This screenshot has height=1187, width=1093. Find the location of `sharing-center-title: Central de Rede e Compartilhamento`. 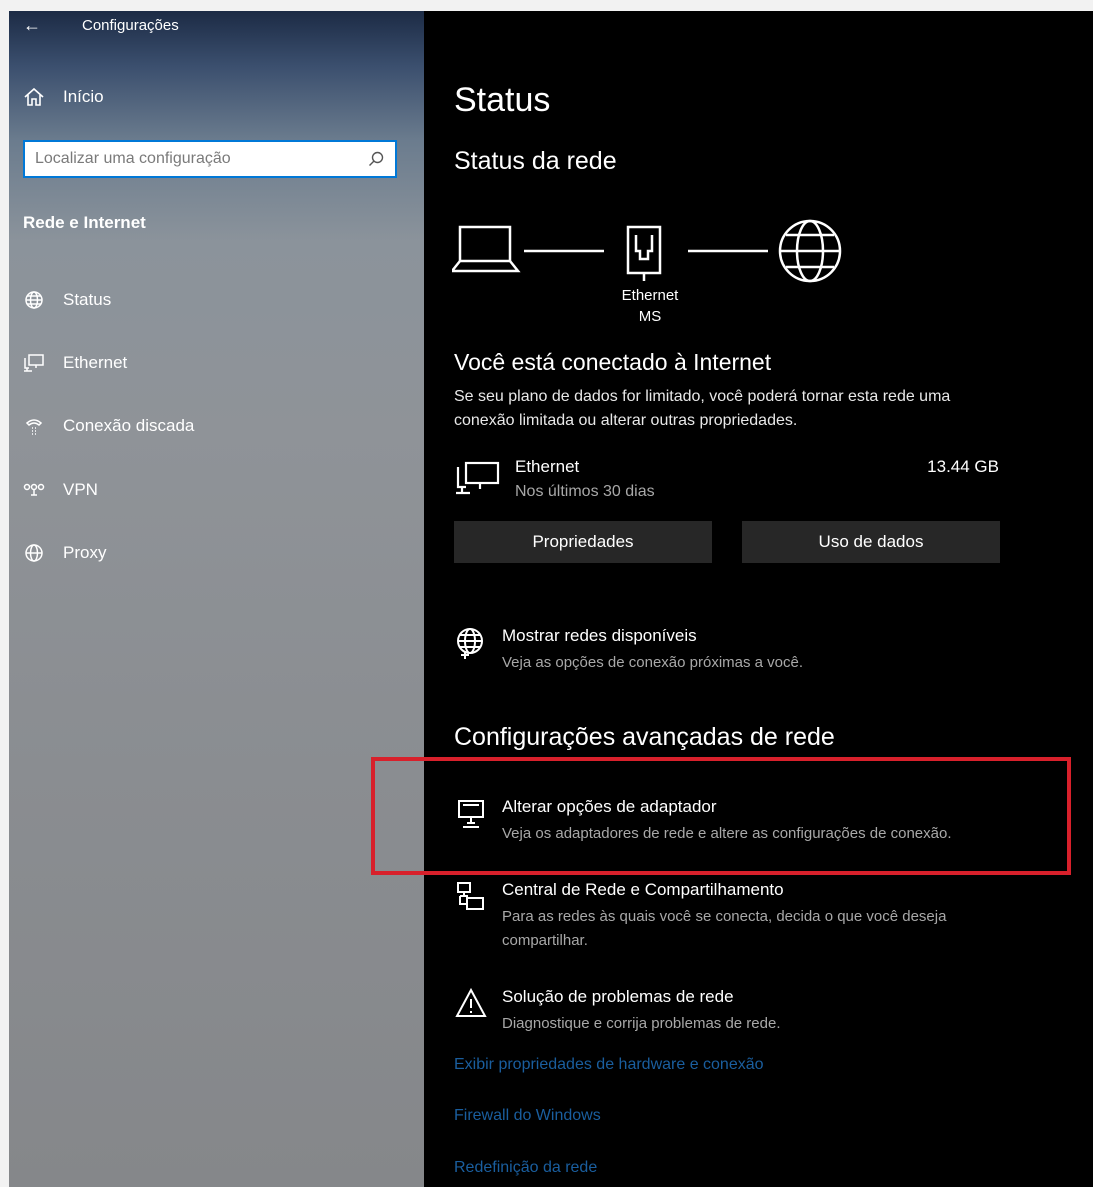

sharing-center-title: Central de Rede e Compartilhamento is located at coordinates (643, 889).